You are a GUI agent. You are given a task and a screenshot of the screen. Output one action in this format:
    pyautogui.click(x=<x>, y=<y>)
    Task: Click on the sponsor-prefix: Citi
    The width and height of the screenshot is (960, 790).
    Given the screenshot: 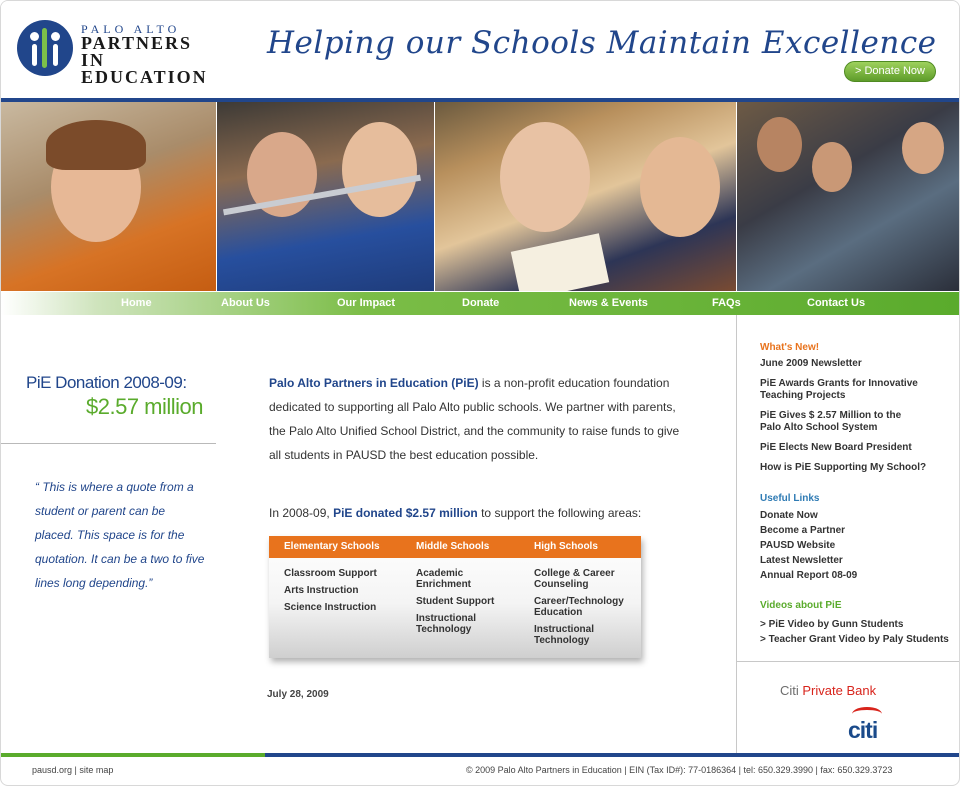 What is the action you would take?
    pyautogui.click(x=791, y=690)
    